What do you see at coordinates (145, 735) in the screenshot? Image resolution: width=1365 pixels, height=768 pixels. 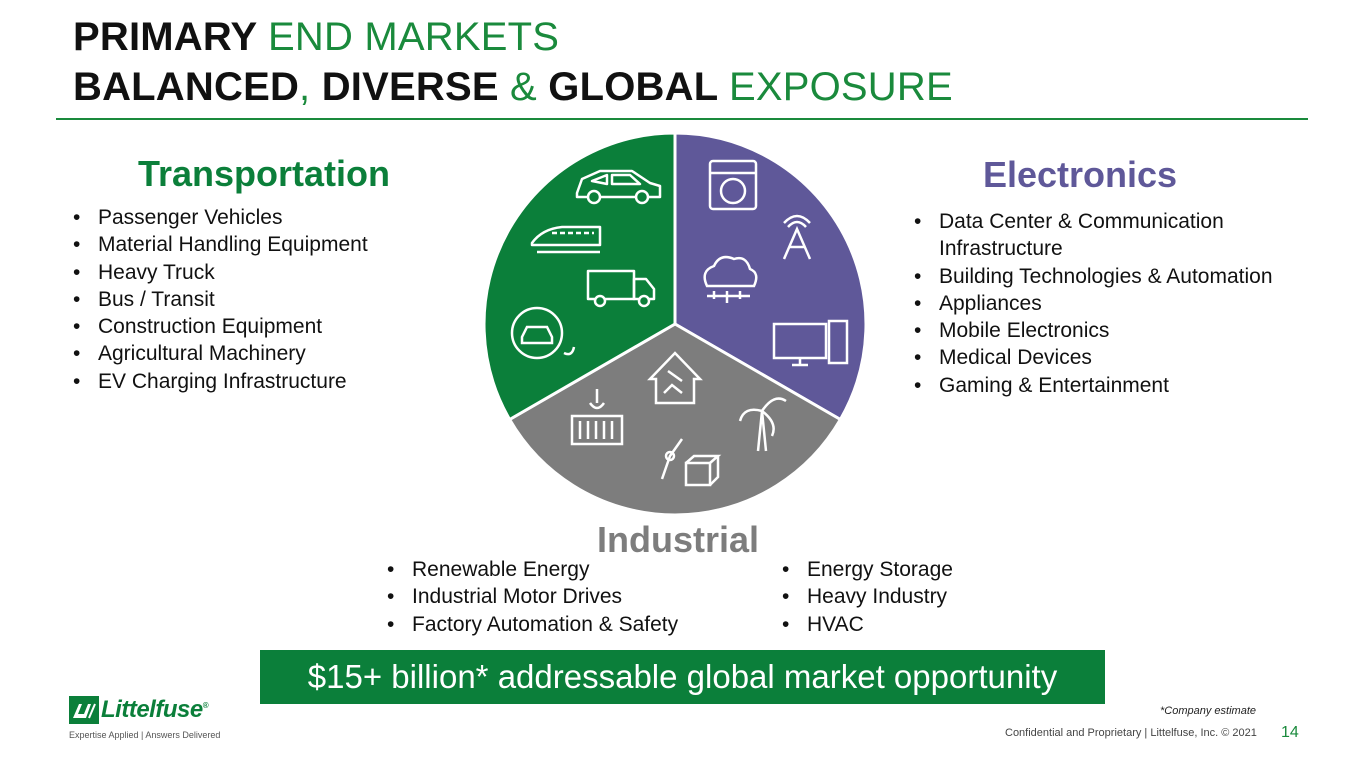 I see `logo-tagline: Expertise Applied | Answers Delivered` at bounding box center [145, 735].